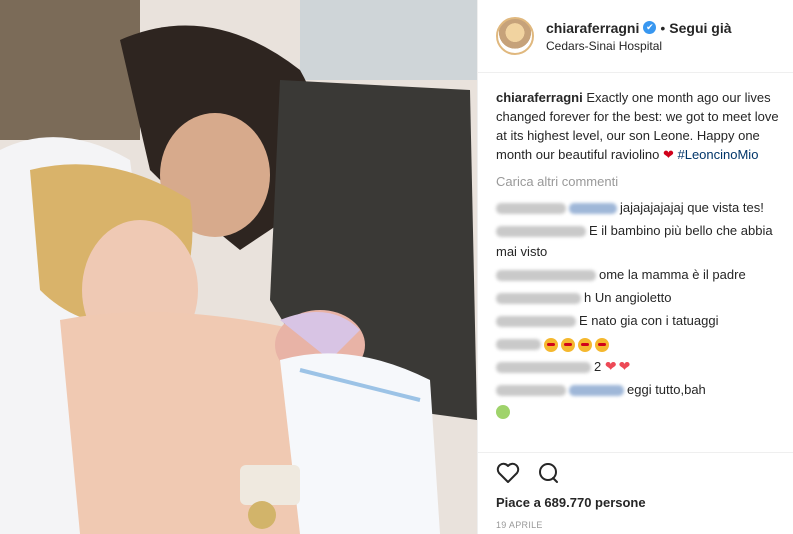 The height and width of the screenshot is (534, 793). I want to click on avatar, so click(515, 36).